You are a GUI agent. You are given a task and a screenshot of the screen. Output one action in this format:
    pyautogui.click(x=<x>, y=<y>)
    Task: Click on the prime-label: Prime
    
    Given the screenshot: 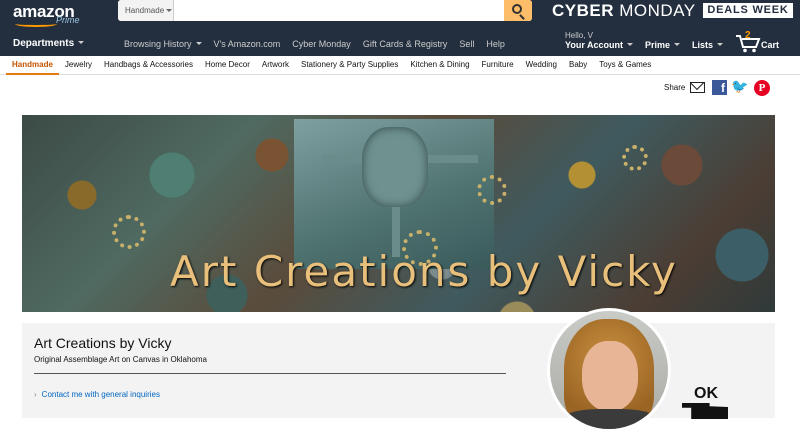 What is the action you would take?
    pyautogui.click(x=658, y=45)
    